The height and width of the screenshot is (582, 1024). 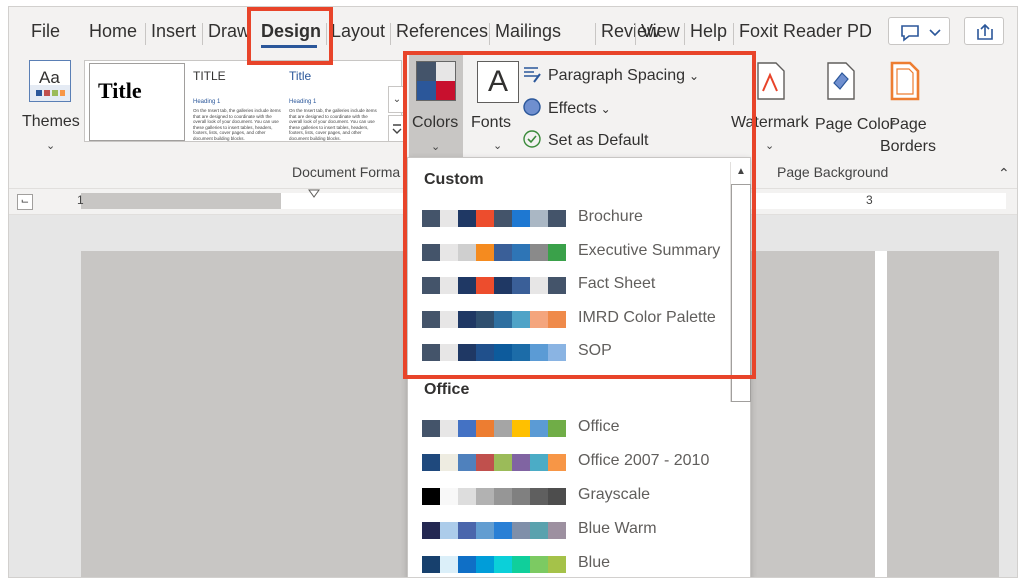 I want to click on palette-option-custom-3: IMRD Color Palette, so click(x=577, y=321).